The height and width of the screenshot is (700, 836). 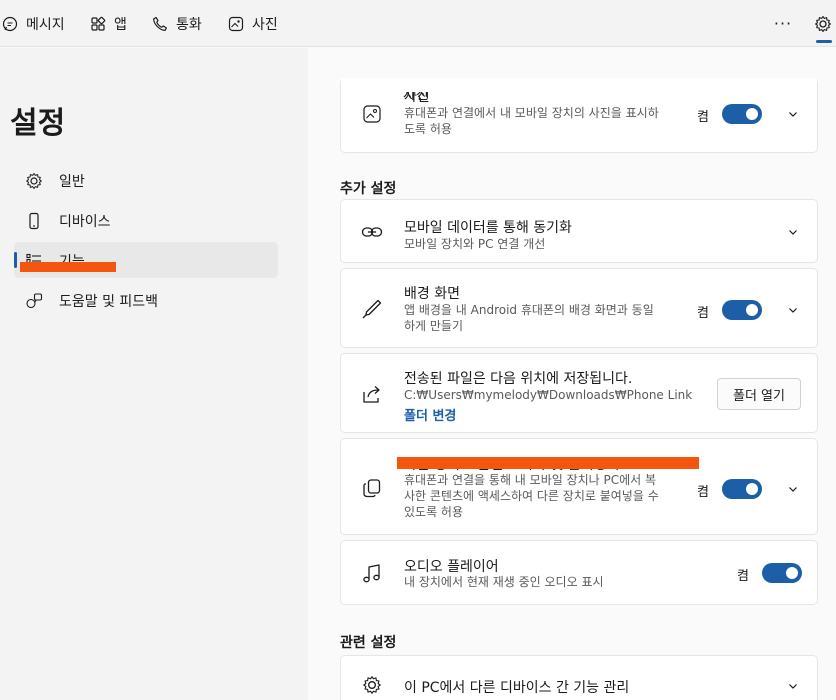 What do you see at coordinates (579, 85) in the screenshot?
I see `card-top-mask` at bounding box center [579, 85].